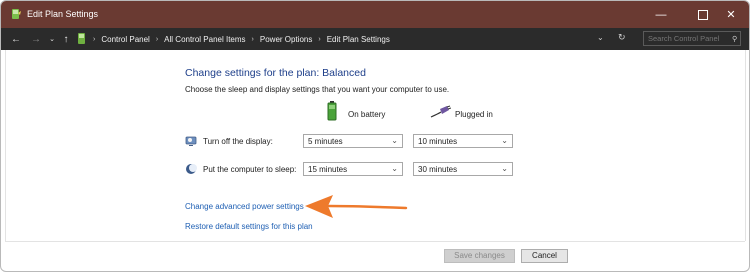 This screenshot has height=272, width=750. I want to click on refresh-icon: ↻, so click(622, 37).